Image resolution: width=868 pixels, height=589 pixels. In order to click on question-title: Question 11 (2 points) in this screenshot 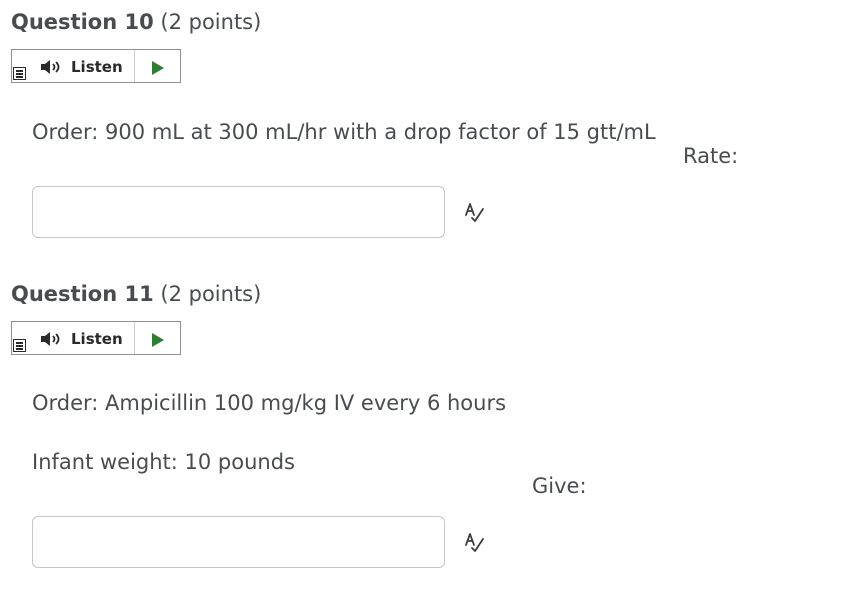, I will do `click(136, 294)`.